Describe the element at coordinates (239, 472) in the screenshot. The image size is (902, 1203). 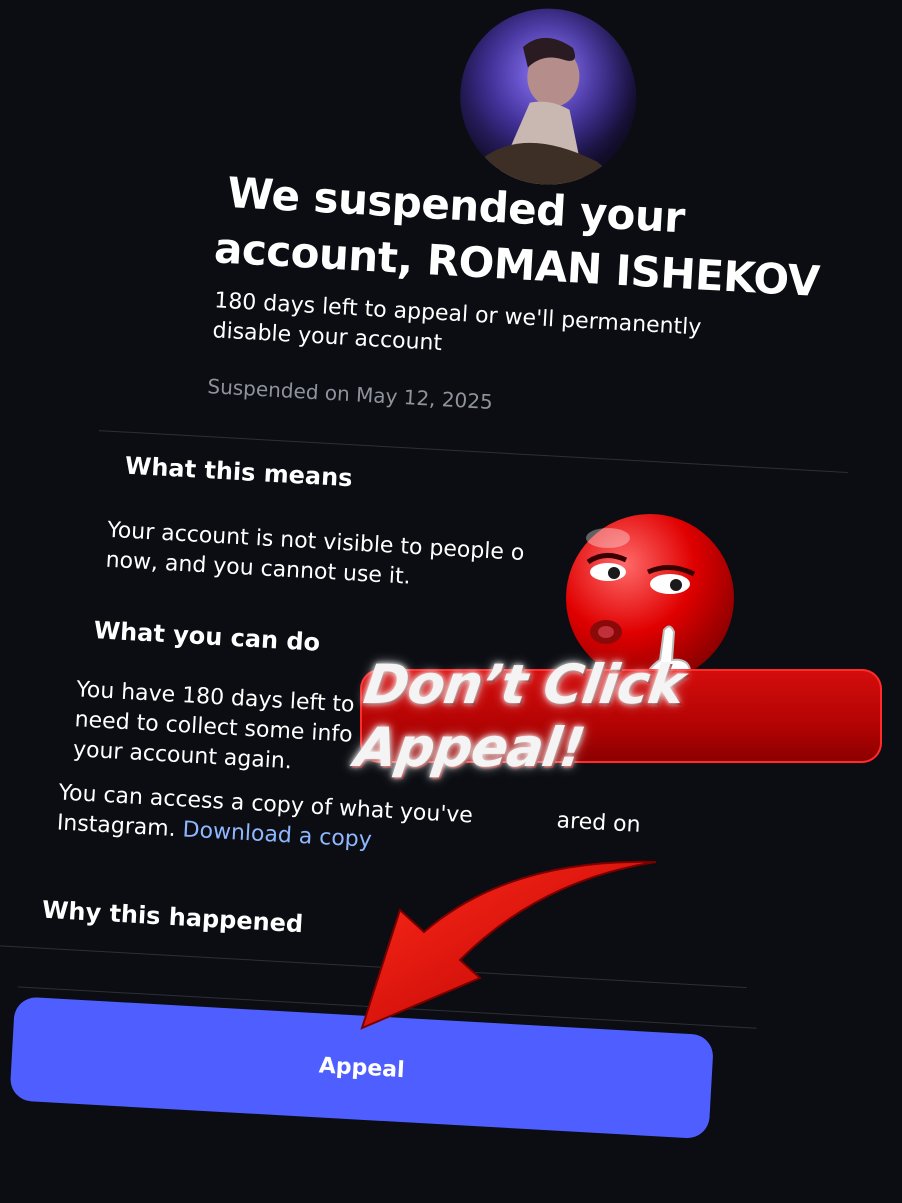
I see `heading-what-this-means: What this means` at that location.